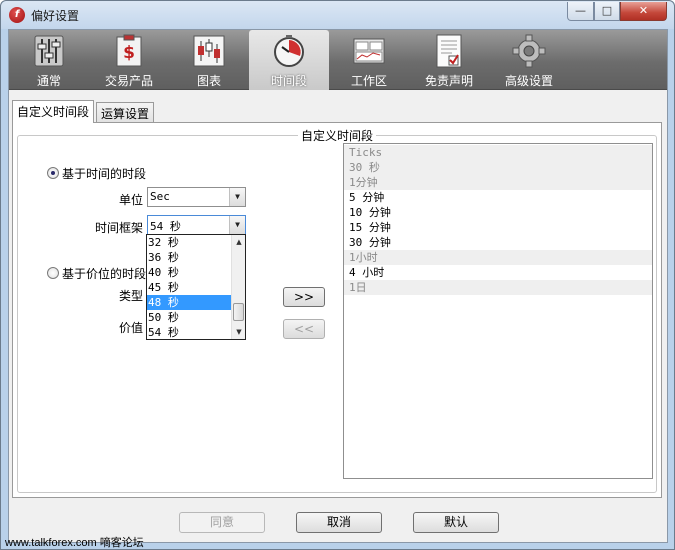  What do you see at coordinates (53, 111) in the screenshot?
I see `tab-custom-periods: 自定义时间段` at bounding box center [53, 111].